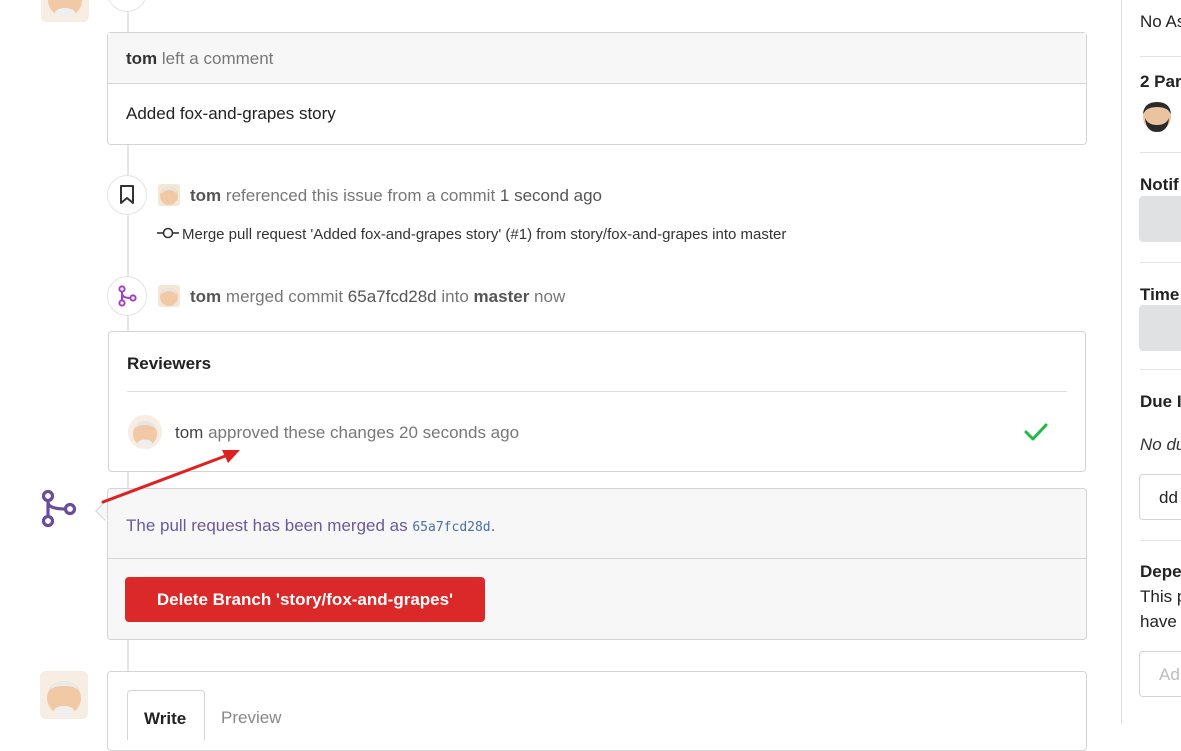 The height and width of the screenshot is (751, 1181). What do you see at coordinates (169, 363) in the screenshot?
I see `reviewers-title: Reviewers` at bounding box center [169, 363].